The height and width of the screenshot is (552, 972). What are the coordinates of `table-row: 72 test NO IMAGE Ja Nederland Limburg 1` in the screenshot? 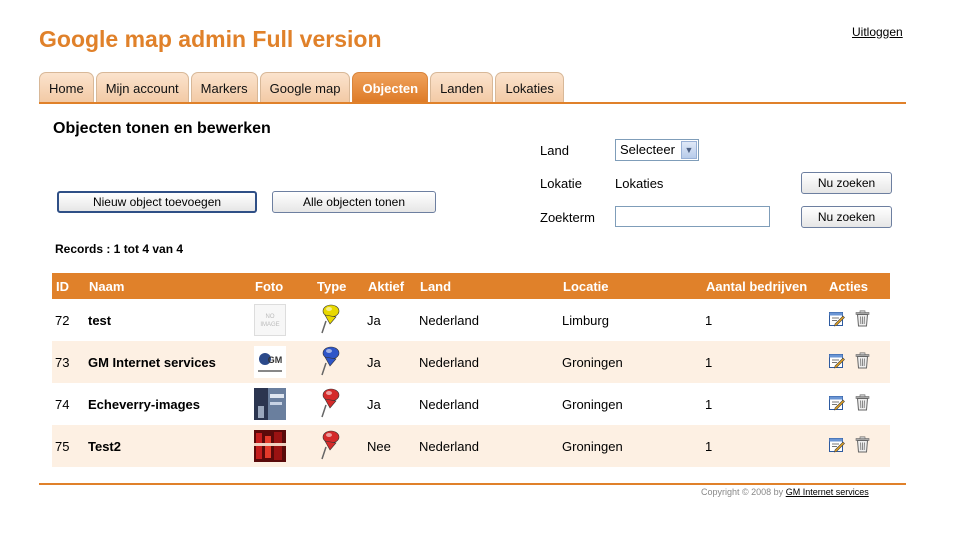 It's located at (471, 320).